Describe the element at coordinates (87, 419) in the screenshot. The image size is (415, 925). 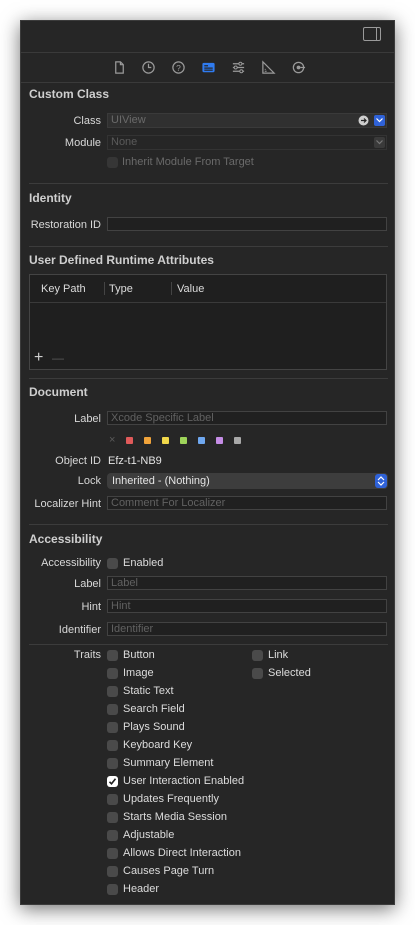
I see `document-label-label: Label` at that location.